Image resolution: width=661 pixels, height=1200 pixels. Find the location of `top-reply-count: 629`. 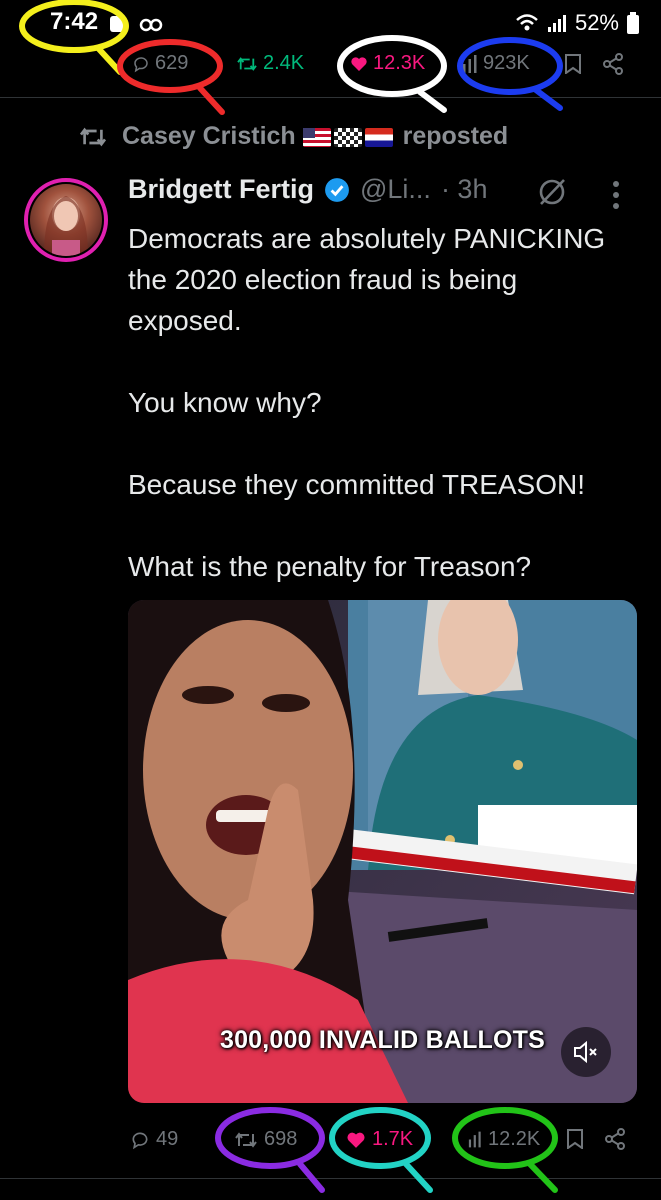

top-reply-count: 629 is located at coordinates (172, 63).